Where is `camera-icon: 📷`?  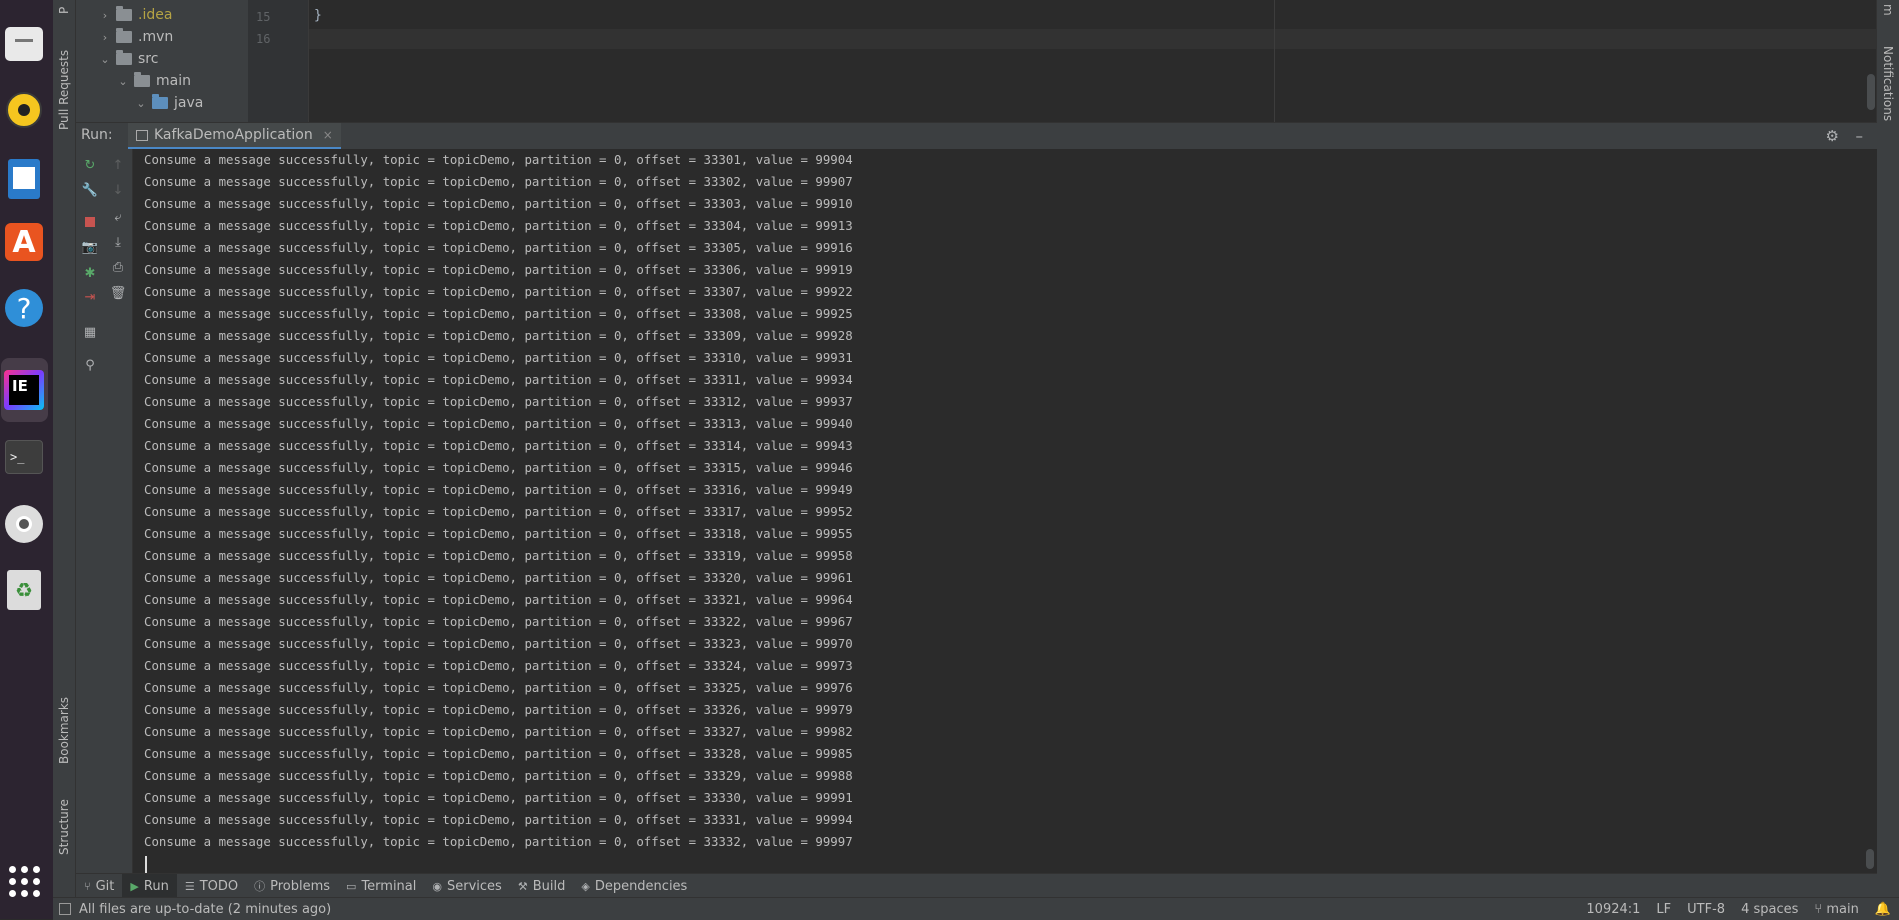 camera-icon: 📷 is located at coordinates (90, 247).